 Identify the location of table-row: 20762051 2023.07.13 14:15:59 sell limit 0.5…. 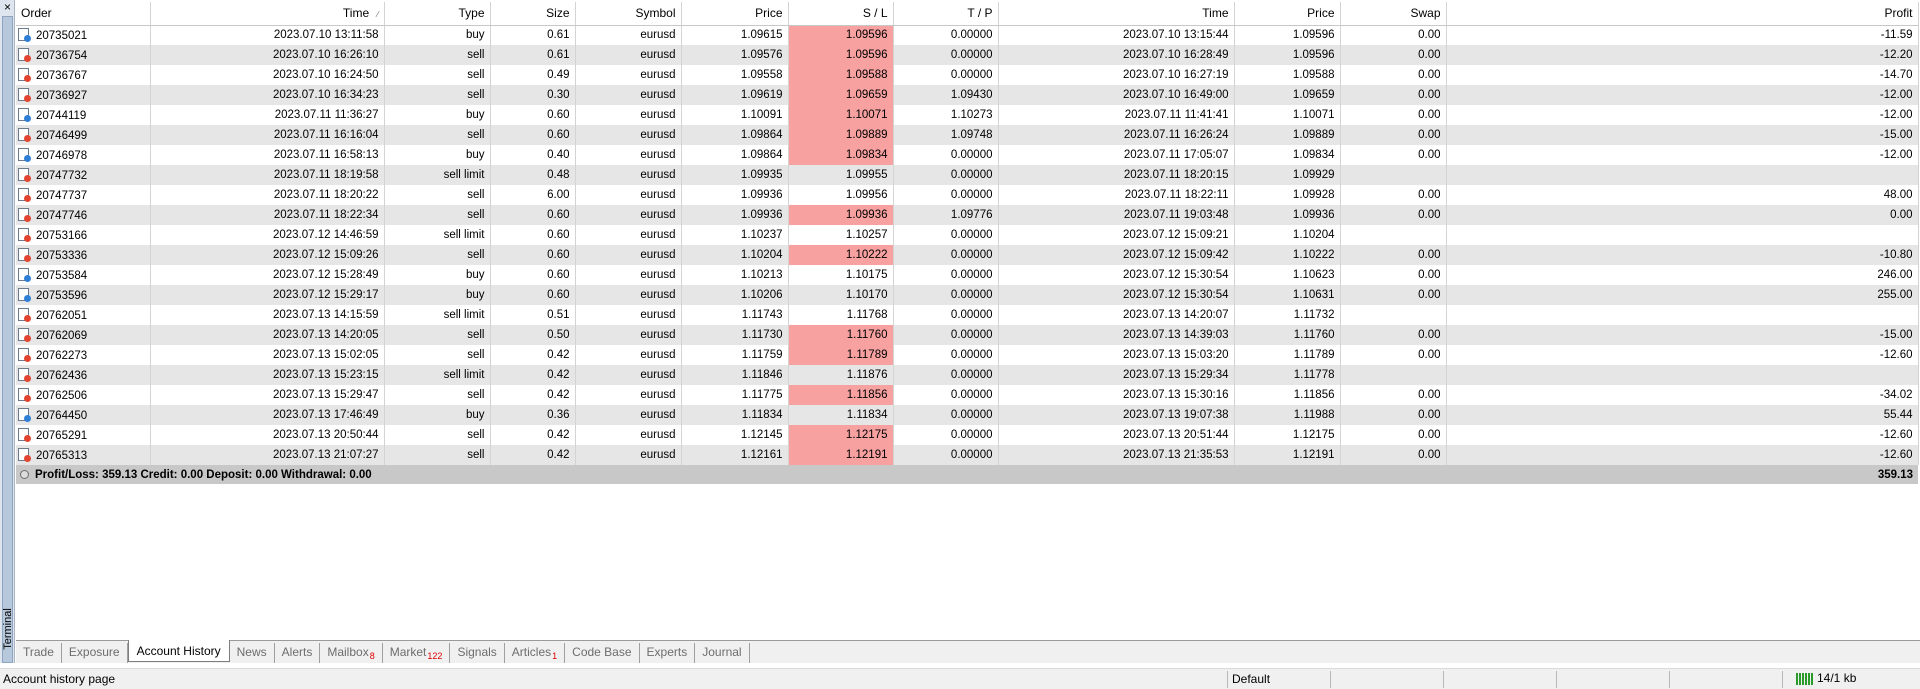
(967, 315).